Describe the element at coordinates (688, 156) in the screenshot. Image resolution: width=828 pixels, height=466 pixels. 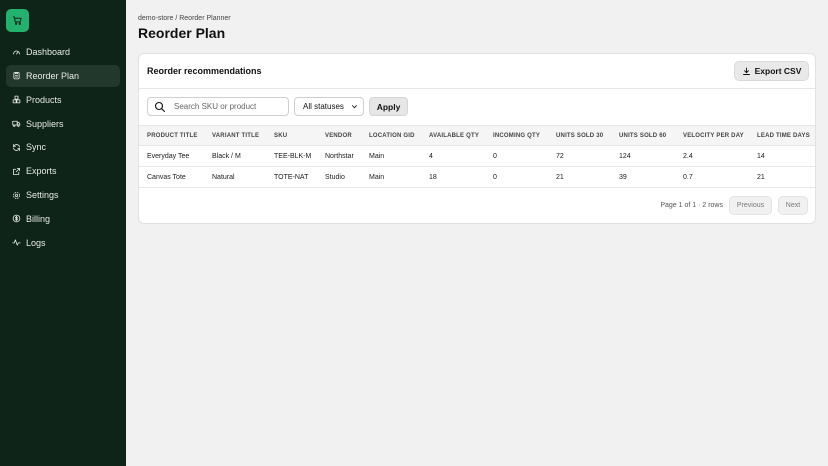
I see `table-cell: 2.4` at that location.